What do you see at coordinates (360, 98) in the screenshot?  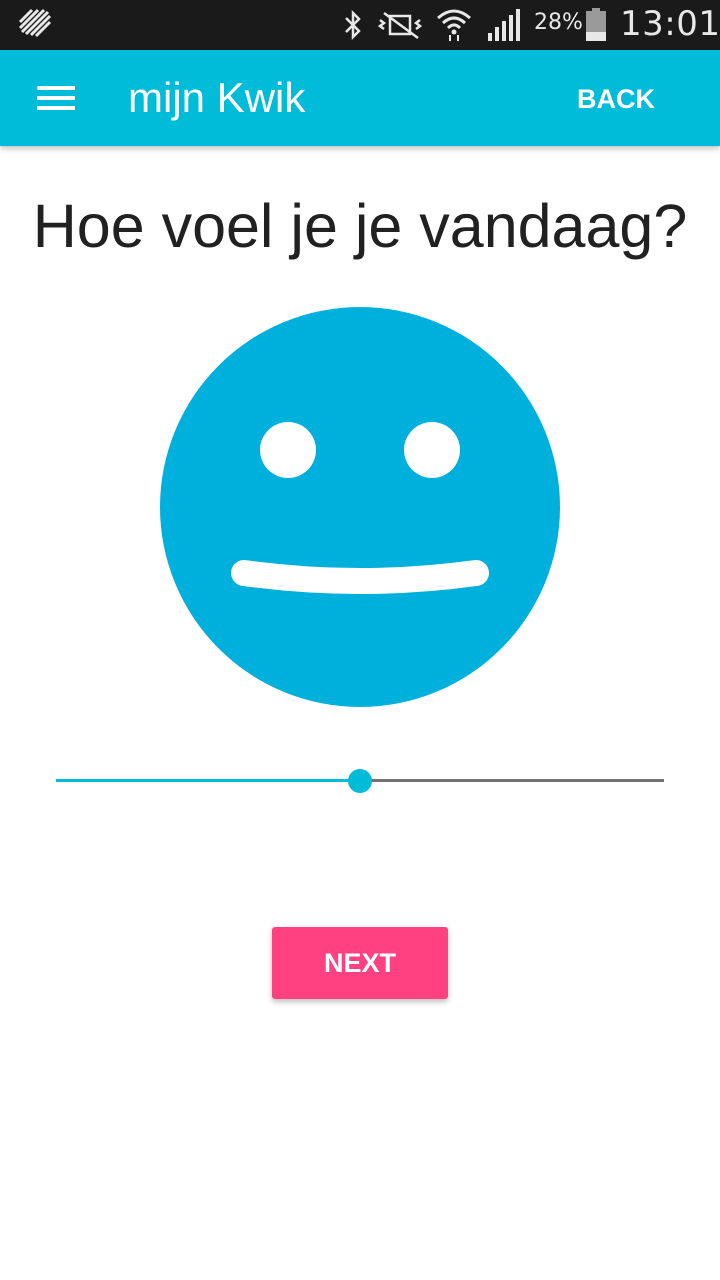 I see `app-bar: mijn Kwik BACK` at bounding box center [360, 98].